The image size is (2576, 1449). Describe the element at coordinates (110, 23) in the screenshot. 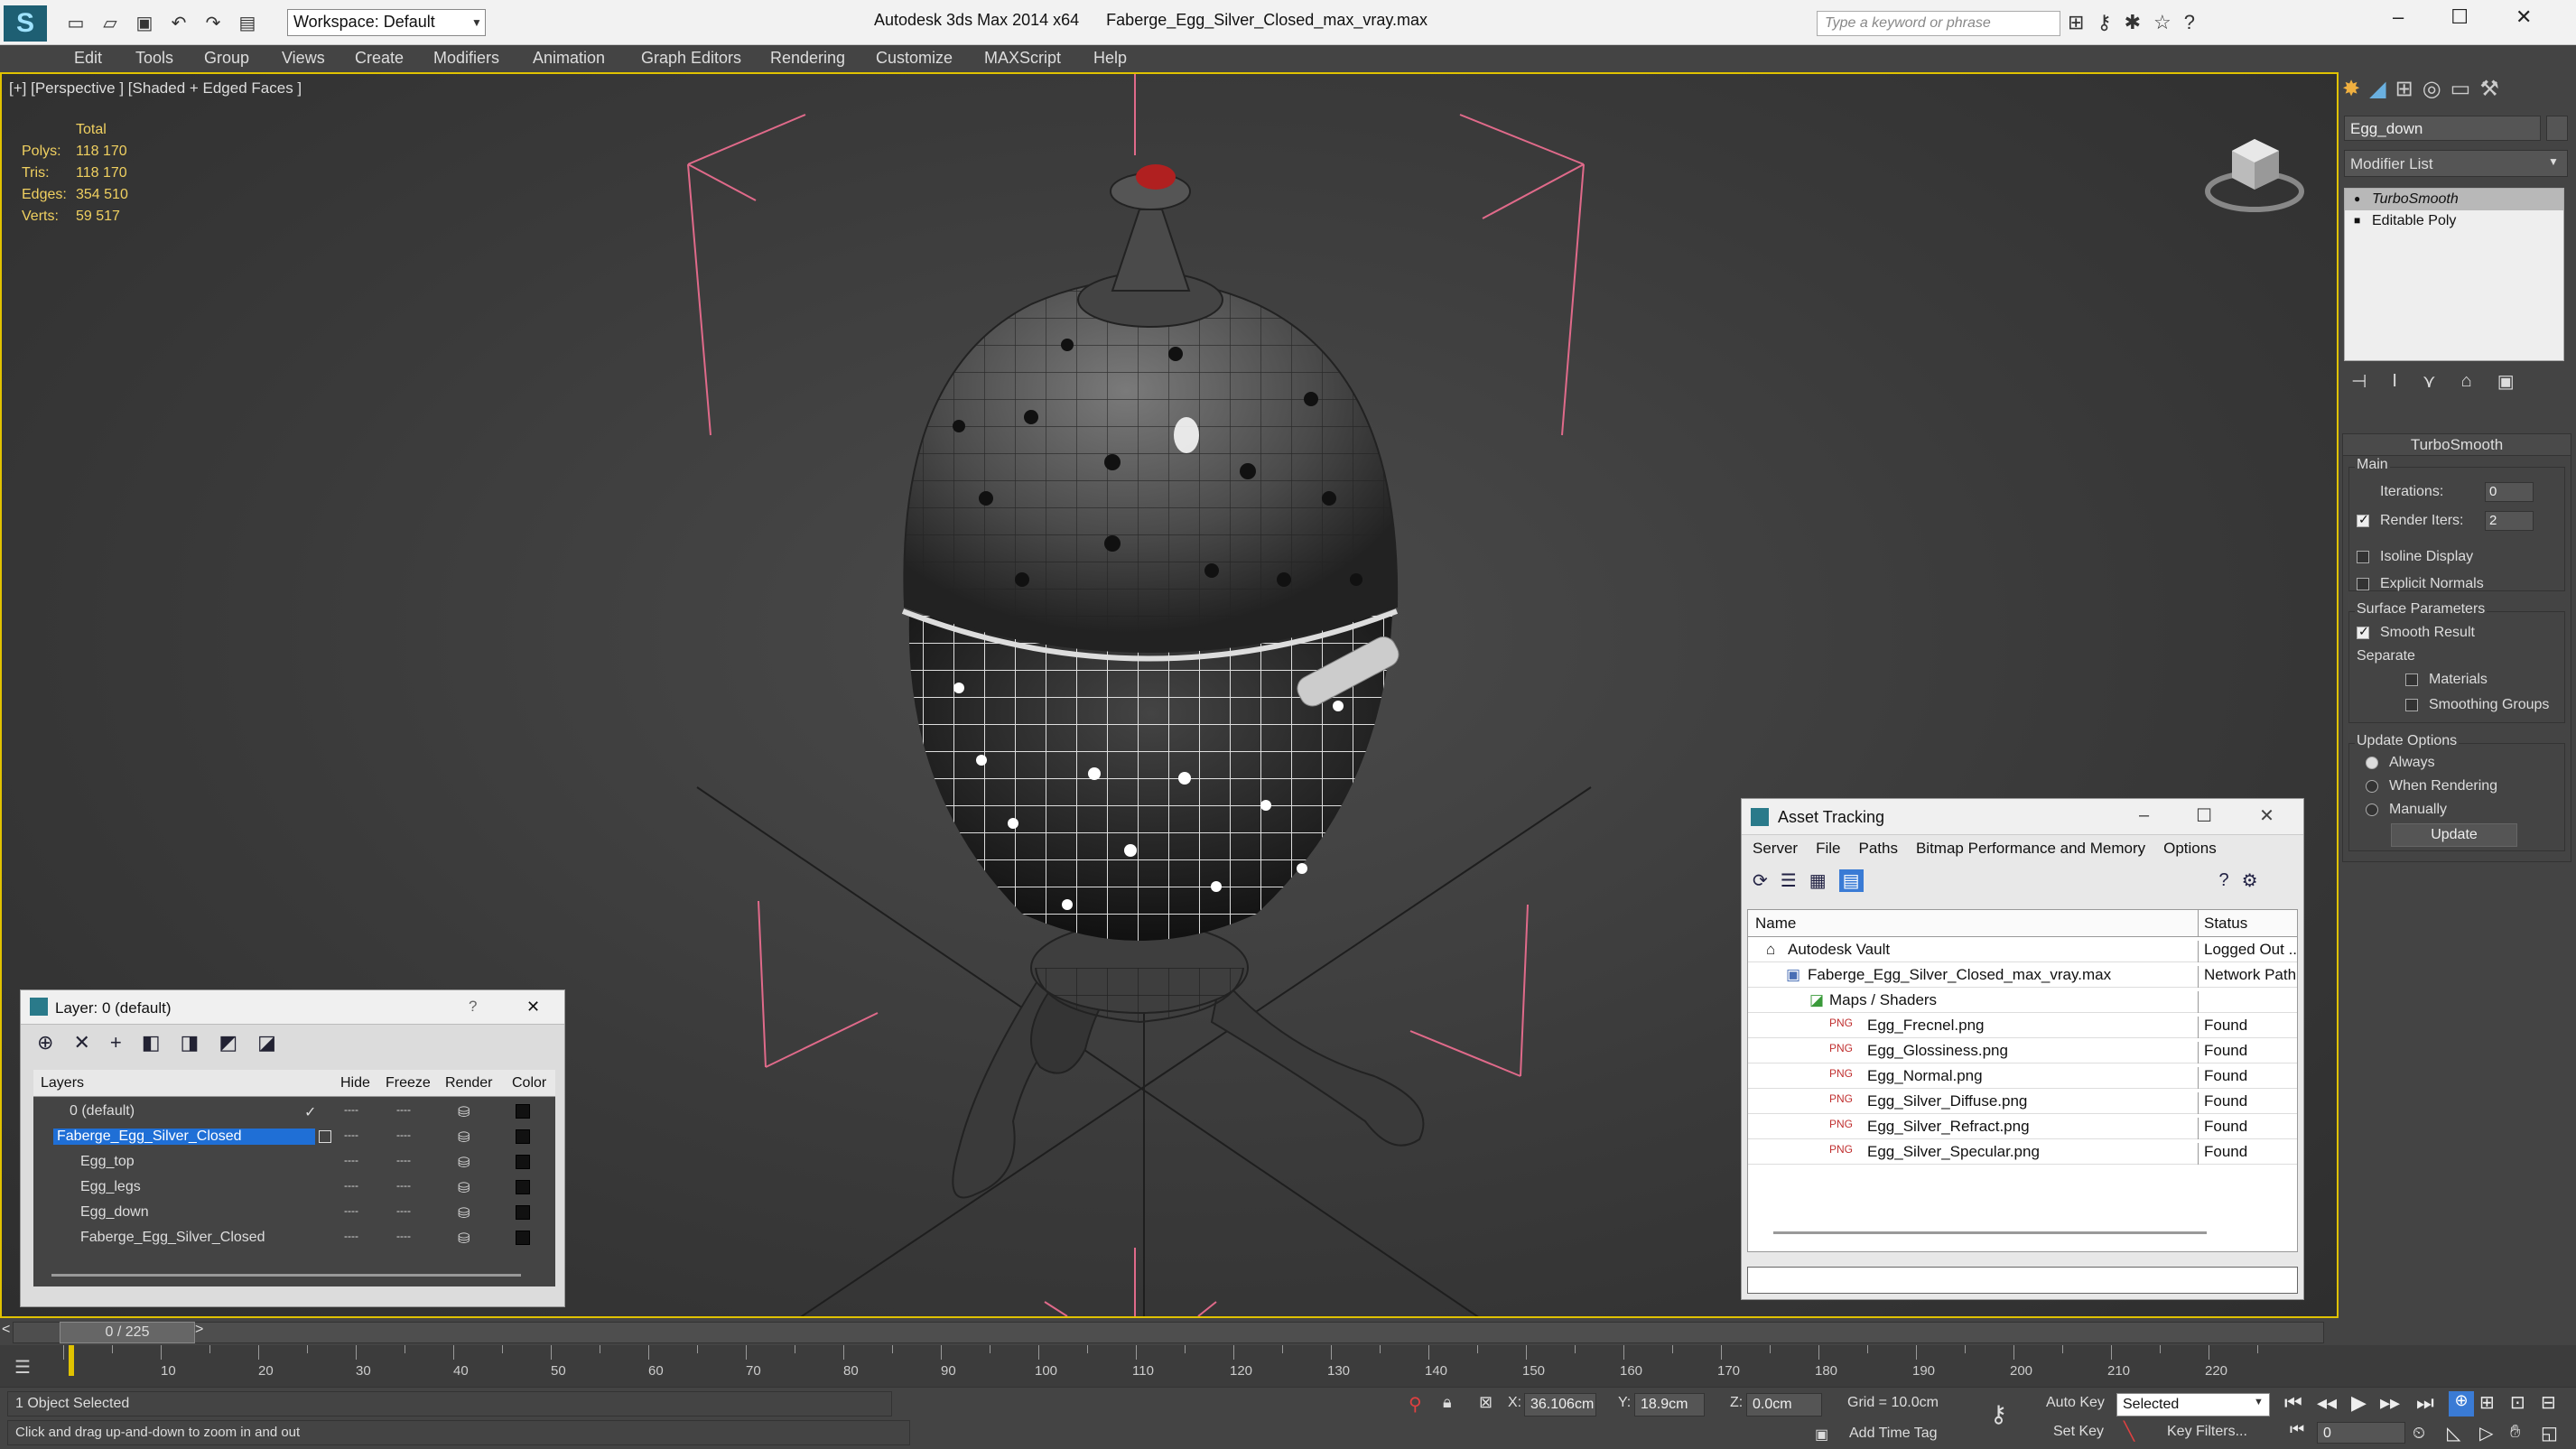

I see `open-file-icon: ▱` at that location.